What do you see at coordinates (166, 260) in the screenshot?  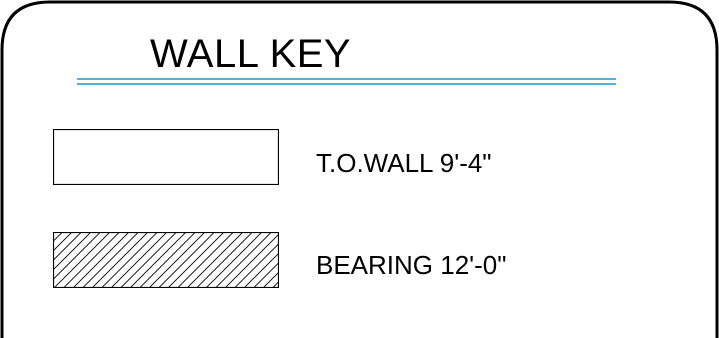 I see `hatched-wall-swatch` at bounding box center [166, 260].